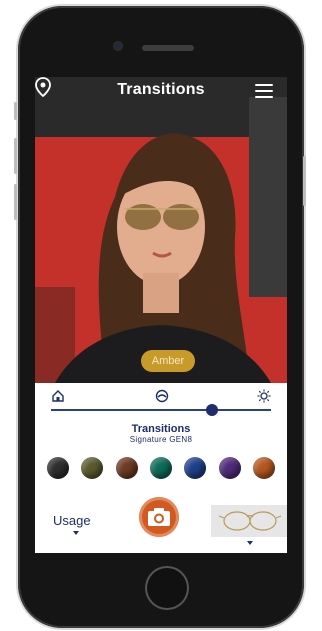 Image resolution: width=322 pixels, height=631 pixels. I want to click on condition-icons, so click(161, 397).